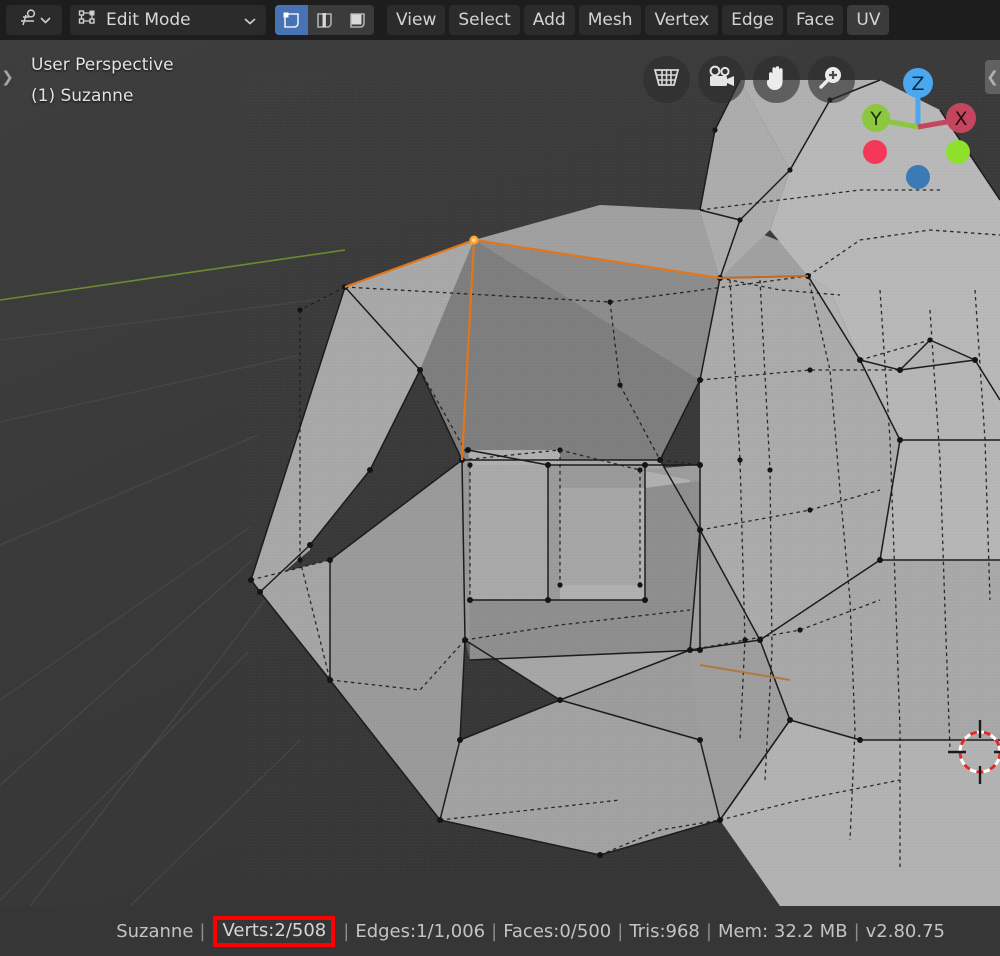 The image size is (1000, 956). I want to click on menu-face: Face, so click(815, 20).